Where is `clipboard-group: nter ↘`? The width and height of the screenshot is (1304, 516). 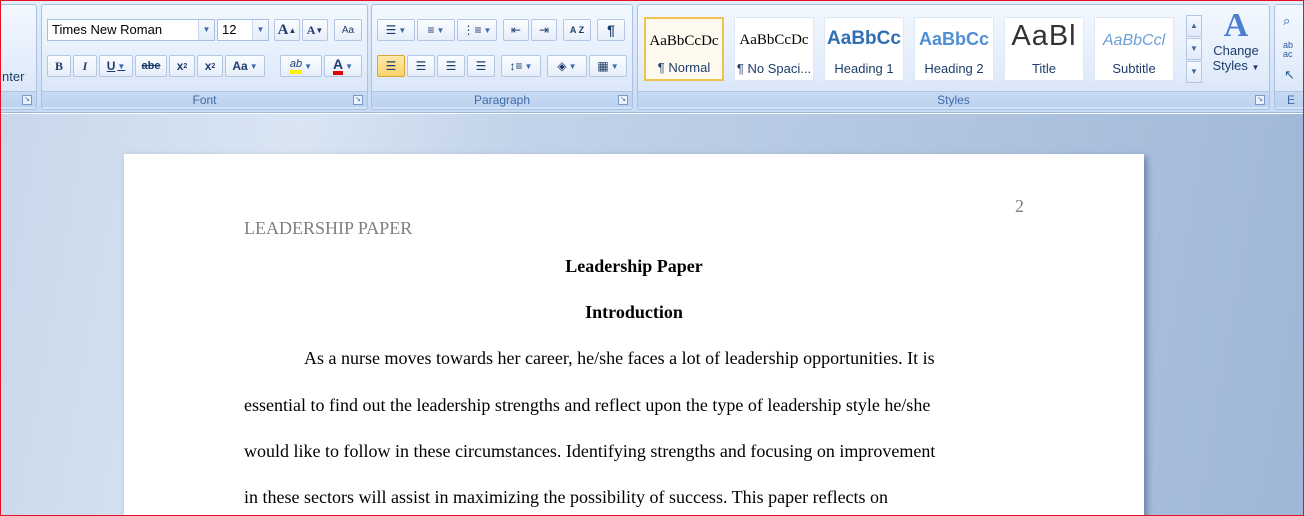 clipboard-group: nter ↘ is located at coordinates (19, 57).